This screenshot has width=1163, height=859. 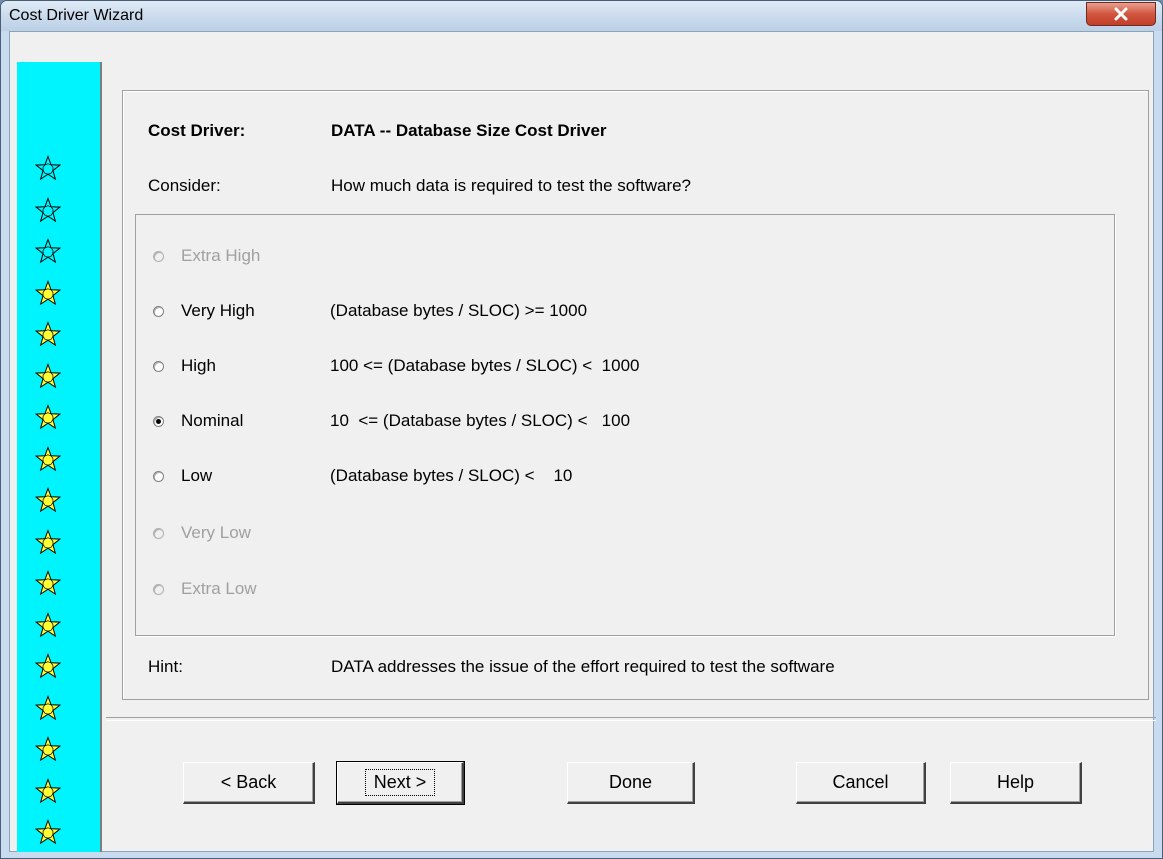 I want to click on close-button, so click(x=1121, y=14).